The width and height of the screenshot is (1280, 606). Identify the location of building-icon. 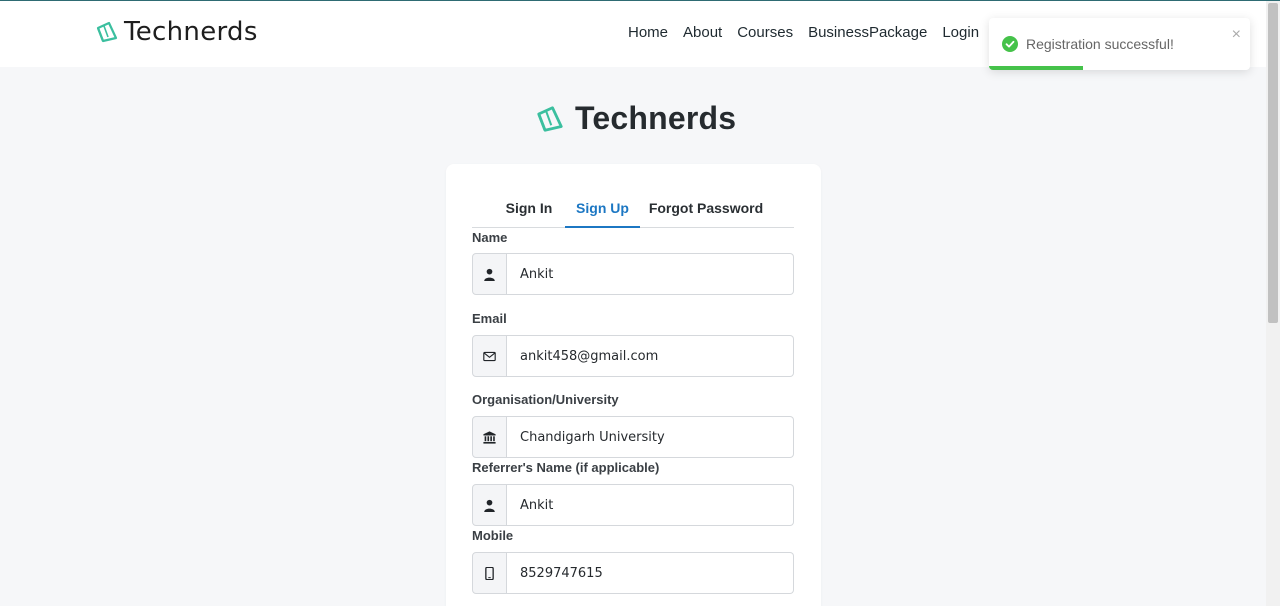
(489, 437).